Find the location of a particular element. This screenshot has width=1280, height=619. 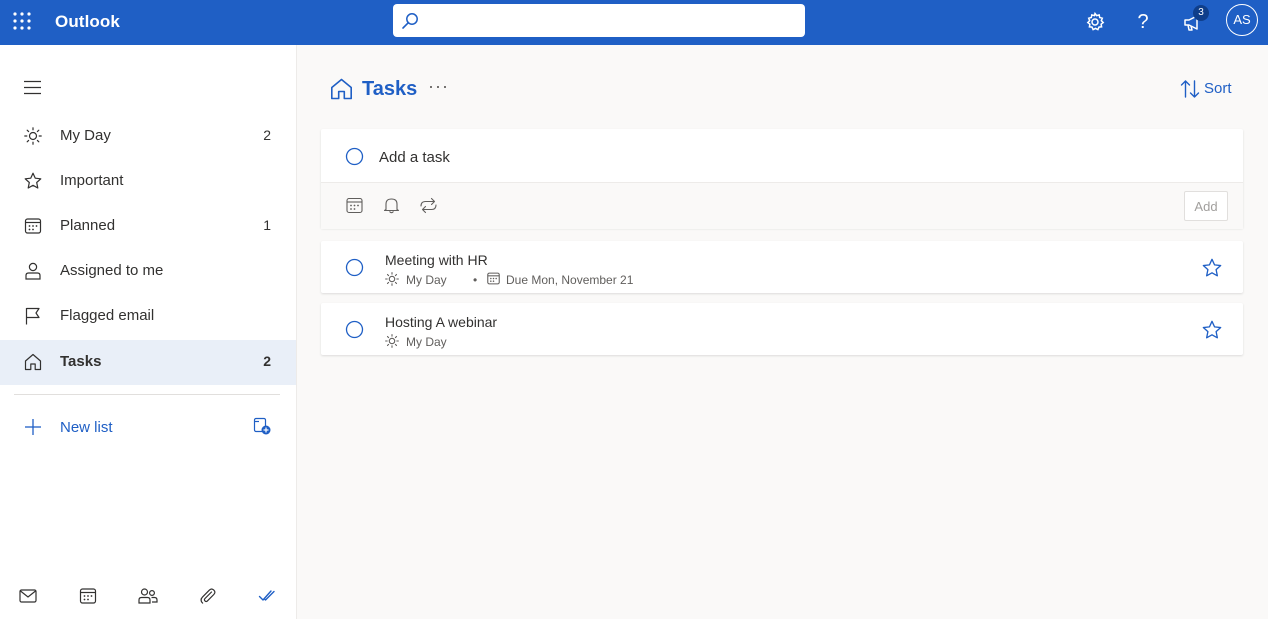

sidebar-item-planned: Planned 1 is located at coordinates (148, 226).